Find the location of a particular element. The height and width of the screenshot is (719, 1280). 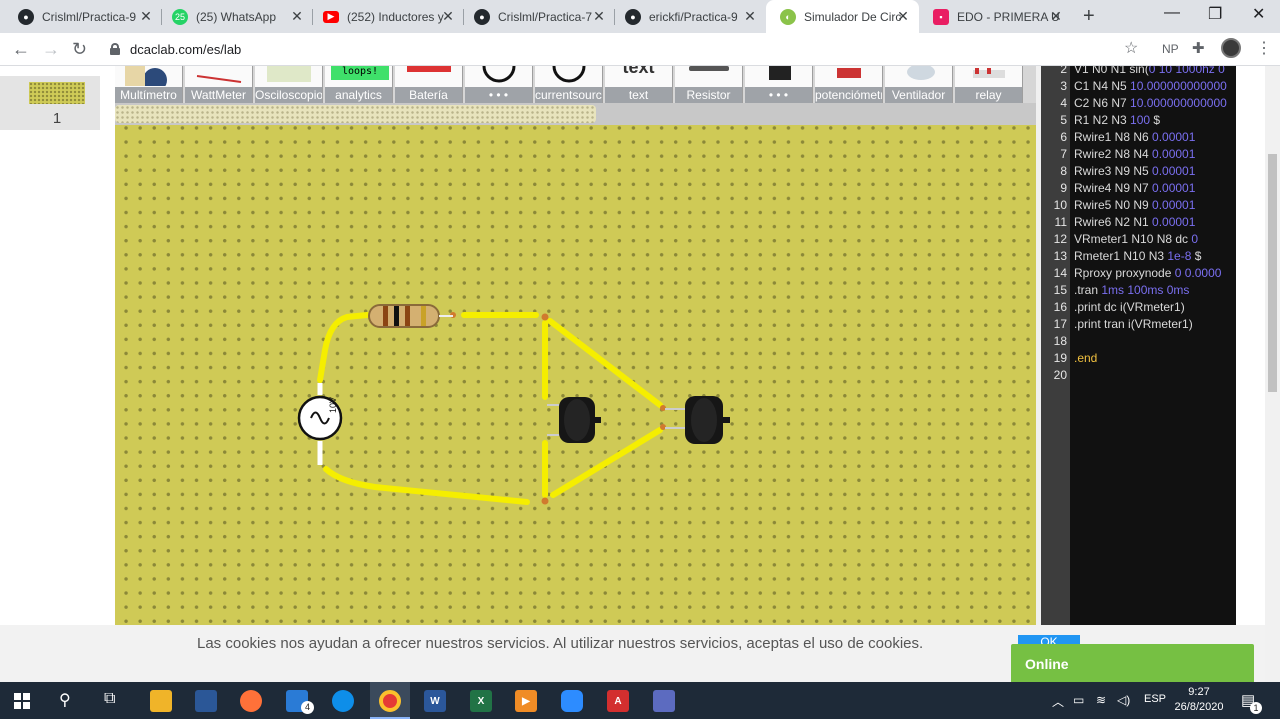

reload-icon: ↻ is located at coordinates (79, 49).